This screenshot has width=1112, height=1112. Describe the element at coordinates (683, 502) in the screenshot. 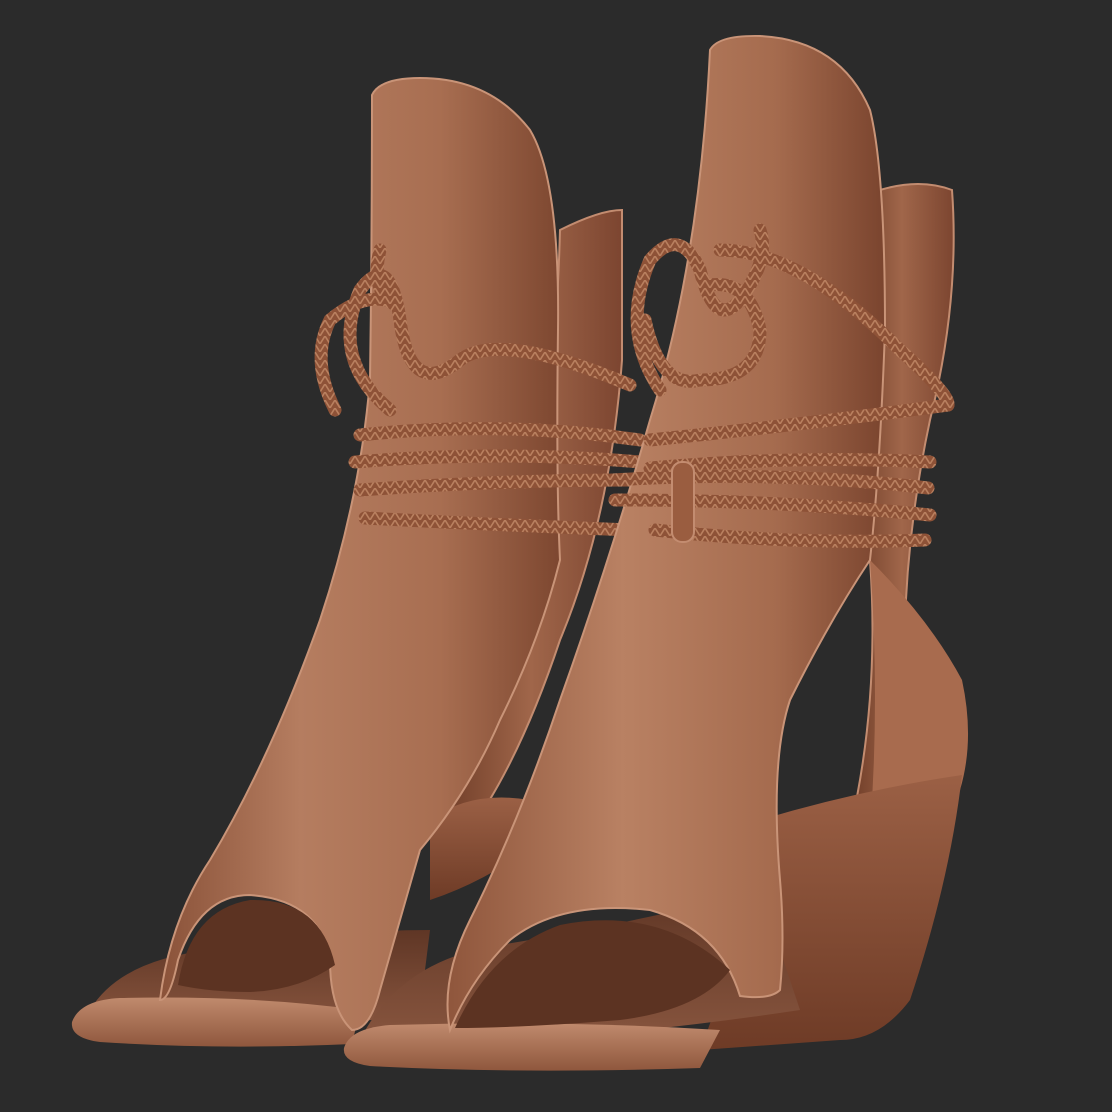

I see `right-shoe-lace-keeper` at that location.